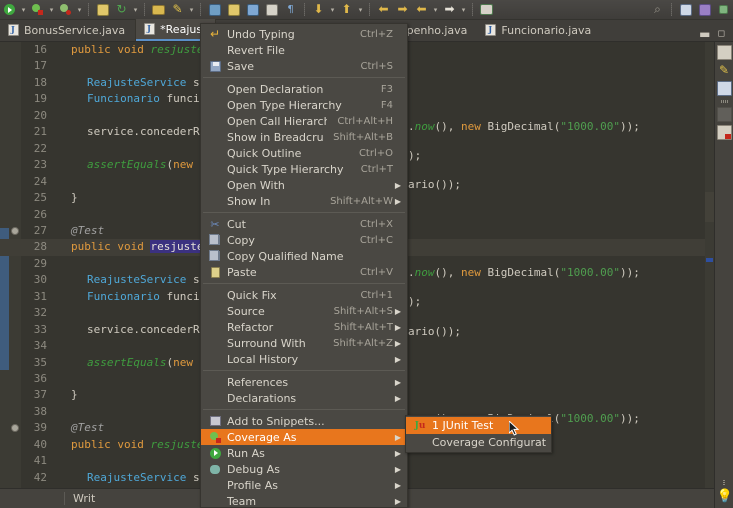 The width and height of the screenshot is (733, 508). What do you see at coordinates (725, 497) in the screenshot?
I see `tip-of-the-day-icon: 💡` at bounding box center [725, 497].